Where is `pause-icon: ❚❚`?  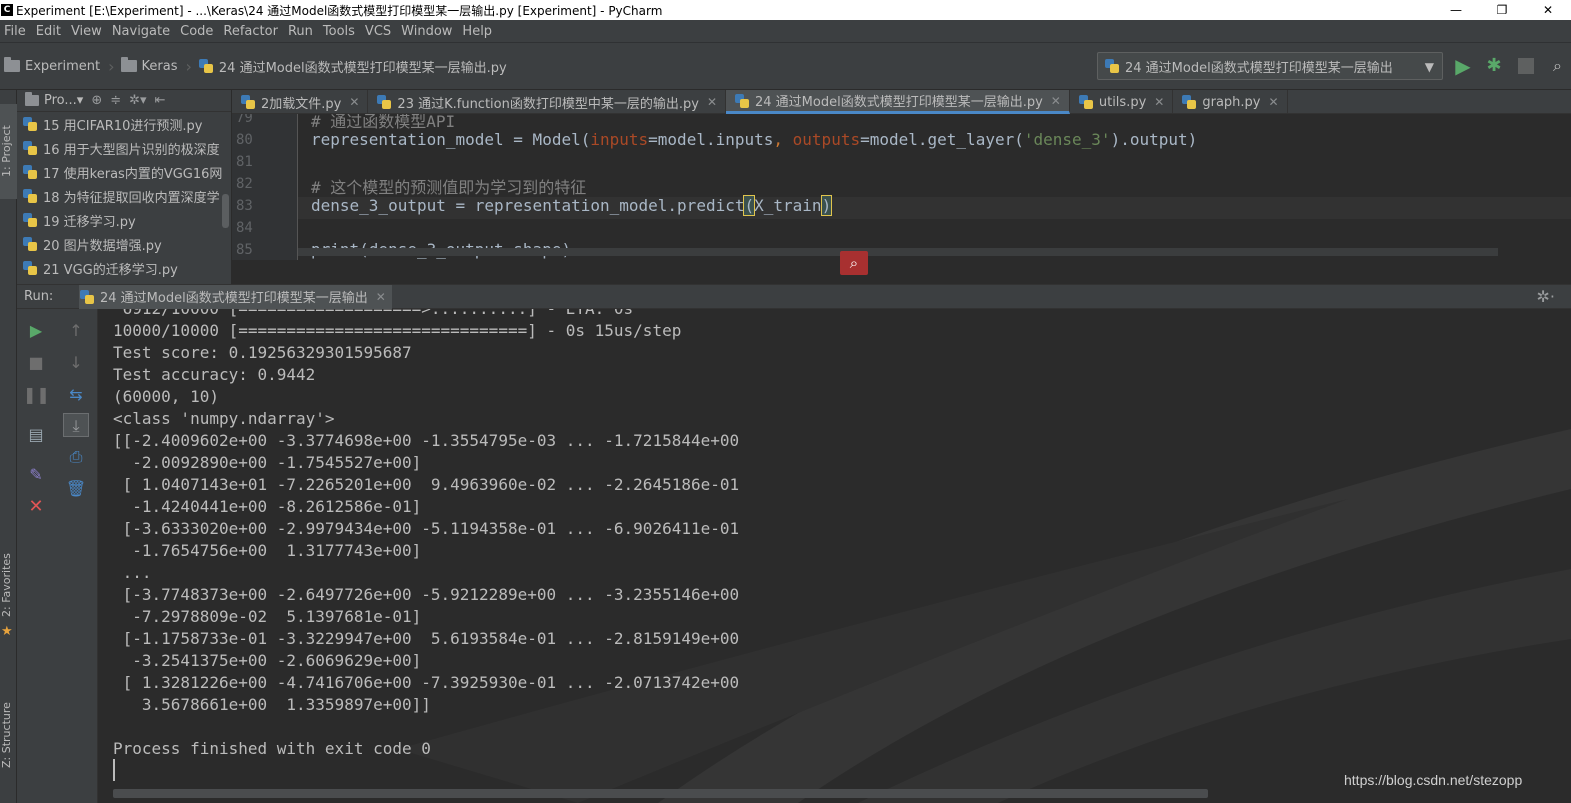 pause-icon: ❚❚ is located at coordinates (36, 395).